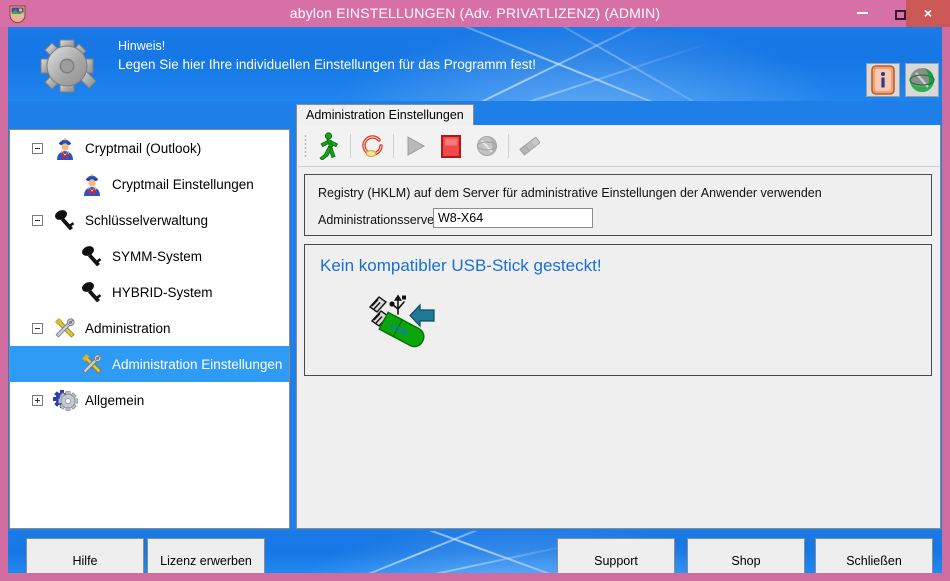 Image resolution: width=950 pixels, height=581 pixels. I want to click on eraser-icon, so click(530, 146).